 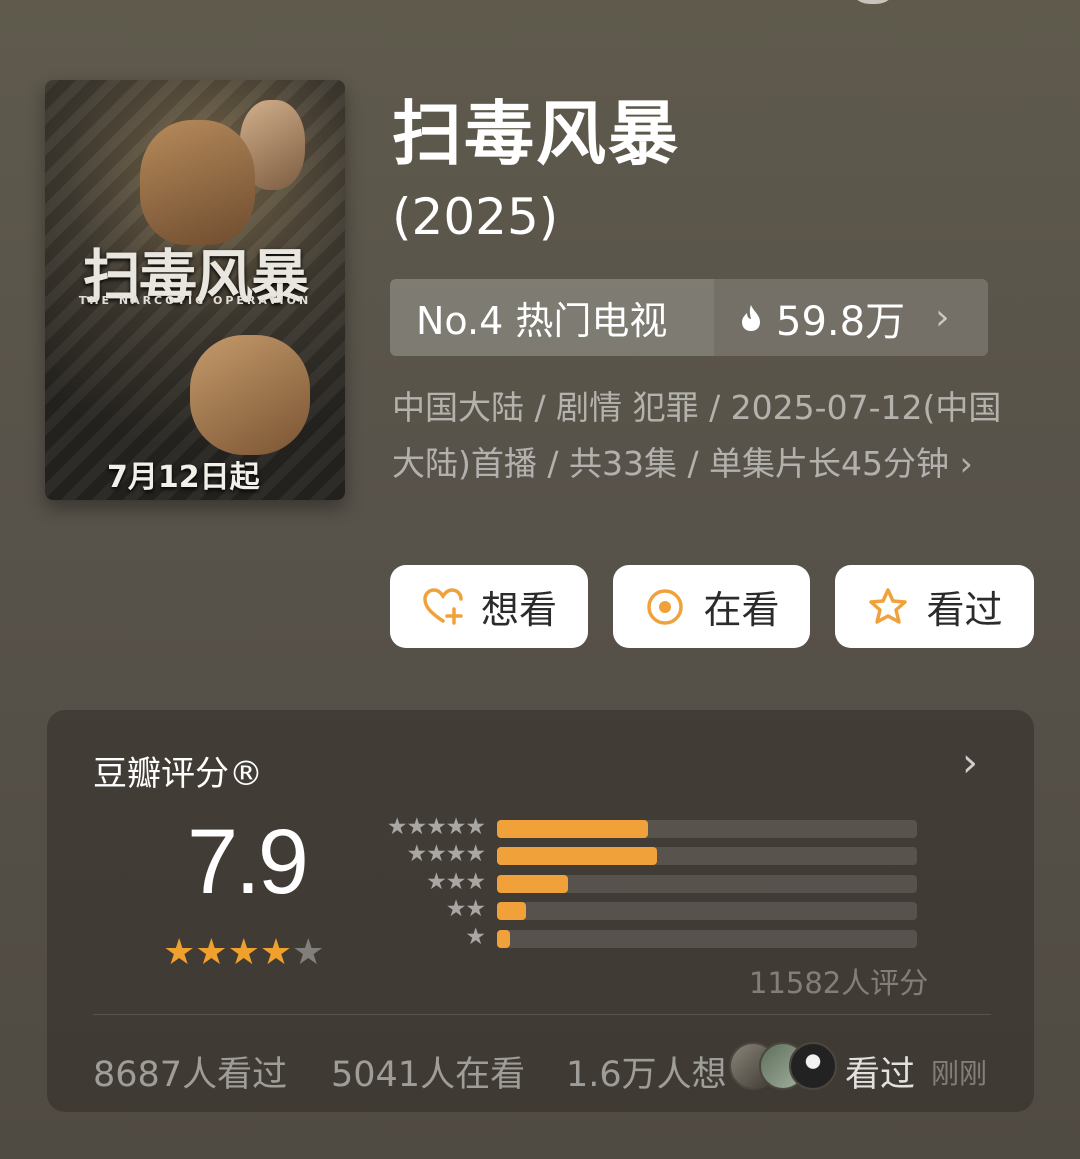 What do you see at coordinates (741, 610) in the screenshot?
I see `watching-button-label: 在看` at bounding box center [741, 610].